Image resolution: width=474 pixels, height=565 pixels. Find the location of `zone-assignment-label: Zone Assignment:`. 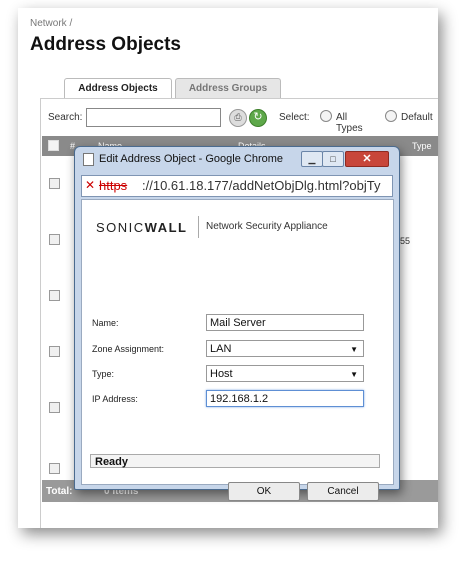

zone-assignment-label: Zone Assignment: is located at coordinates (128, 349).